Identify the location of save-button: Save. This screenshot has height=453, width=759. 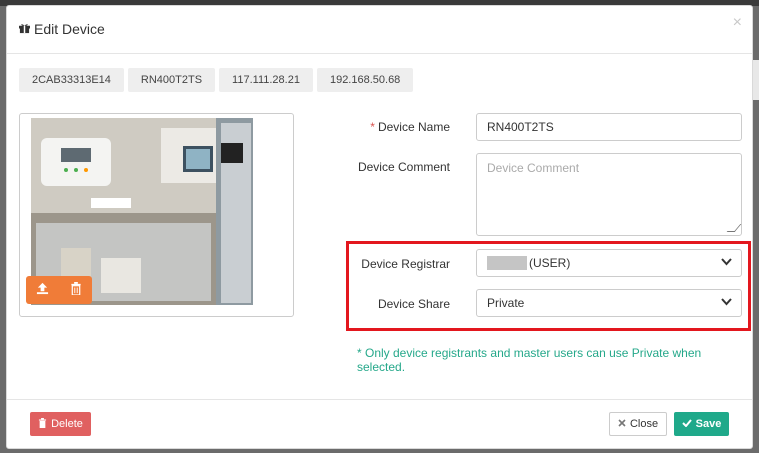
(701, 424).